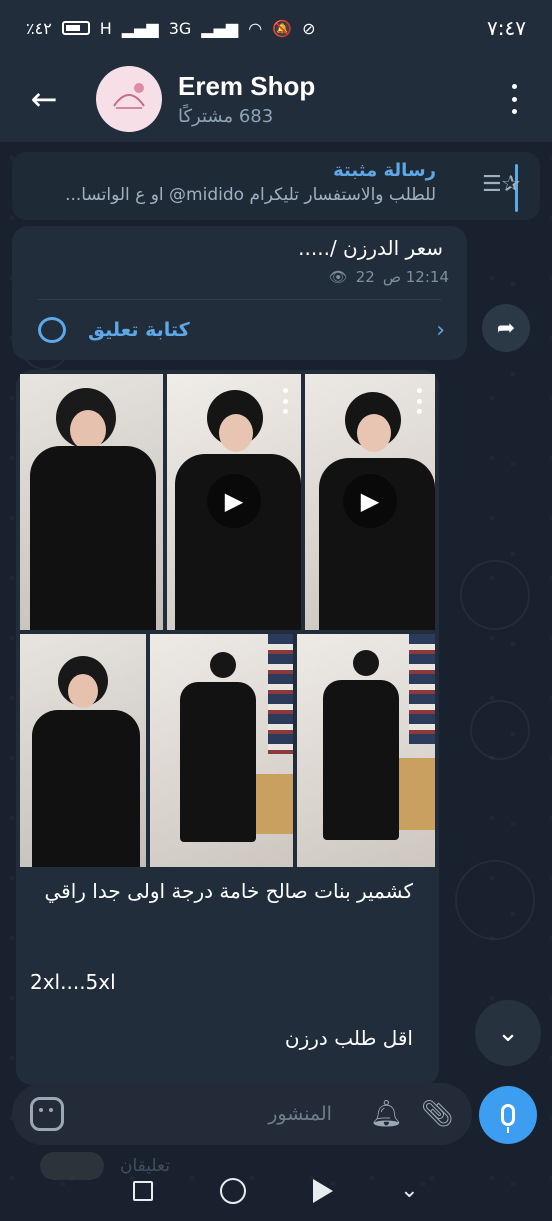  Describe the element at coordinates (338, 277) in the screenshot. I see `eye-icon: 👁` at that location.